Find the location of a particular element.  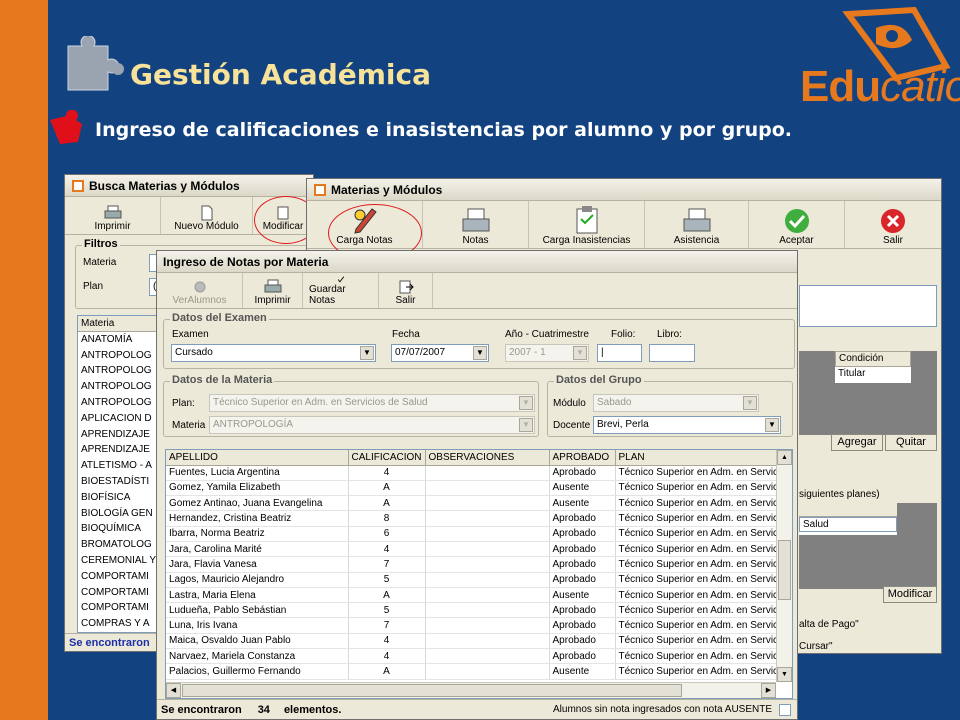

notas-horizontal-scrollbar: ◀ ▶ is located at coordinates (471, 690).